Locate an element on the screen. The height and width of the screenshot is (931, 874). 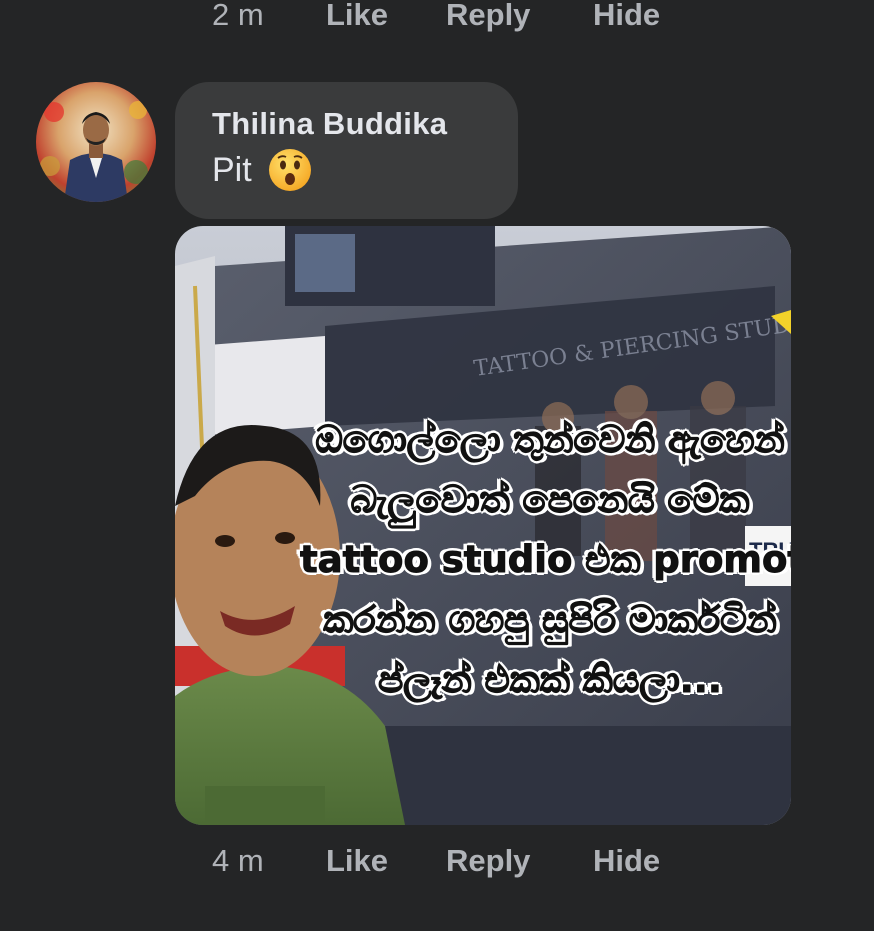
avatar is located at coordinates (96, 142).